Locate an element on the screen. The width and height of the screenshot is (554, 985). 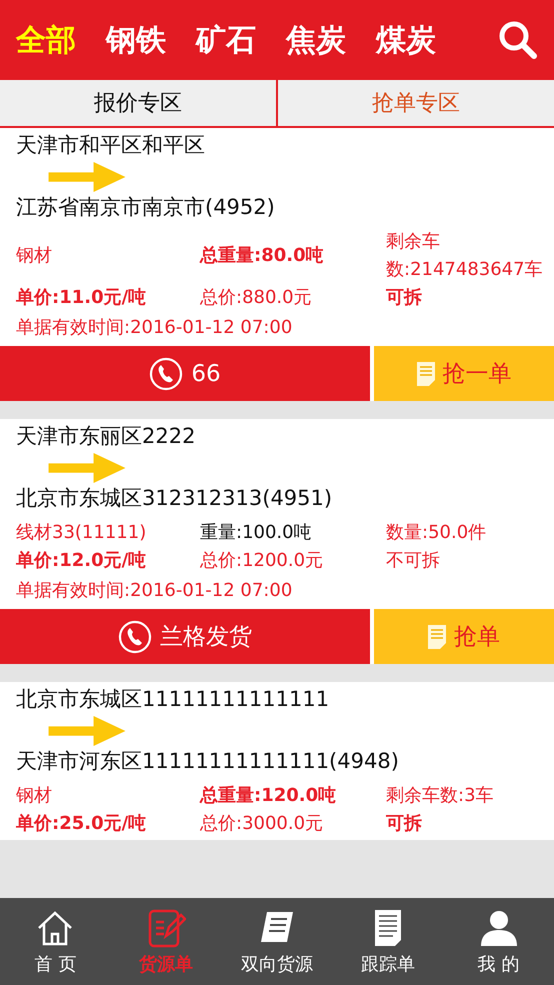
edit-icon is located at coordinates (166, 928).